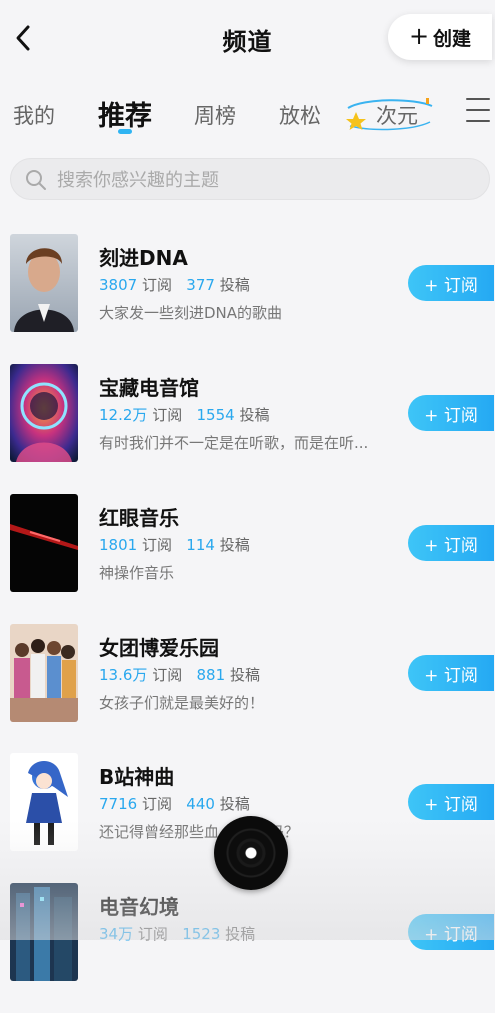 Image resolution: width=495 pixels, height=1013 pixels. I want to click on tab-ciyuan-label: 次元, so click(397, 116).